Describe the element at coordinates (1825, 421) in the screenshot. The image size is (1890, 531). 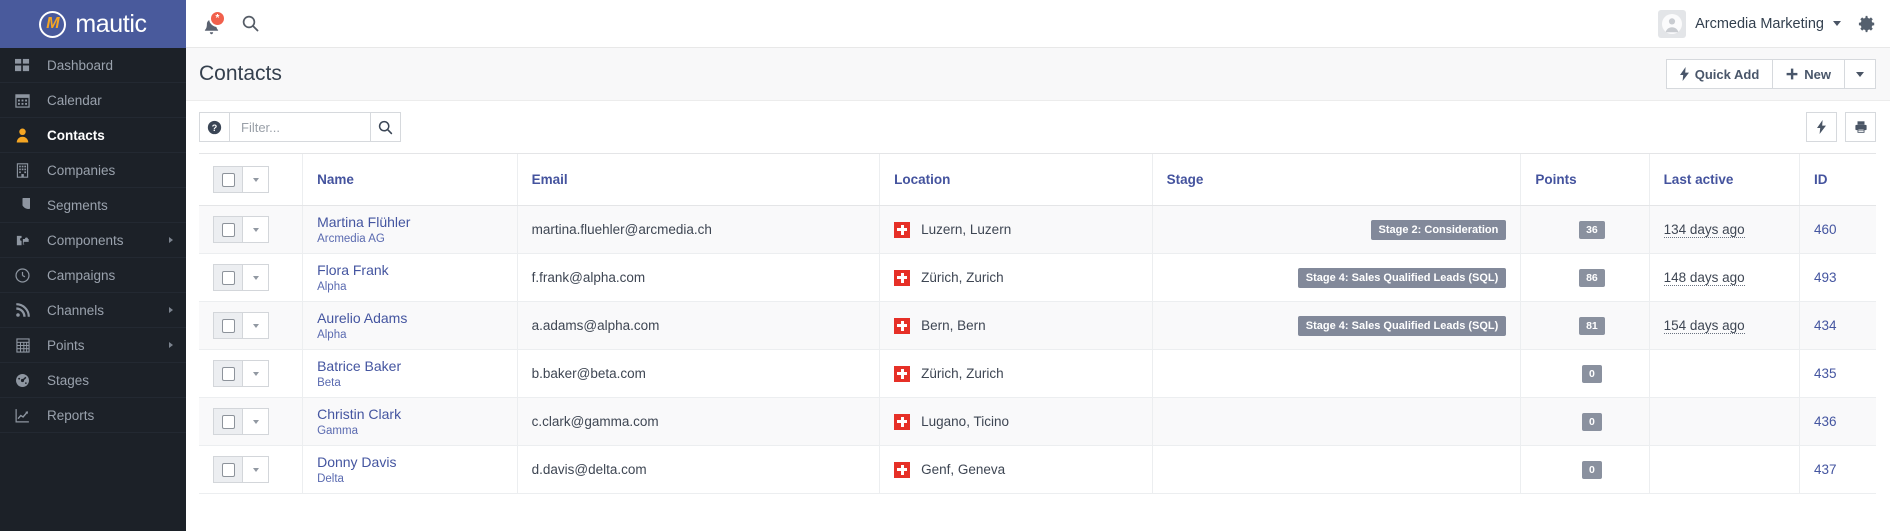
I see `contact-id-link: 436` at that location.